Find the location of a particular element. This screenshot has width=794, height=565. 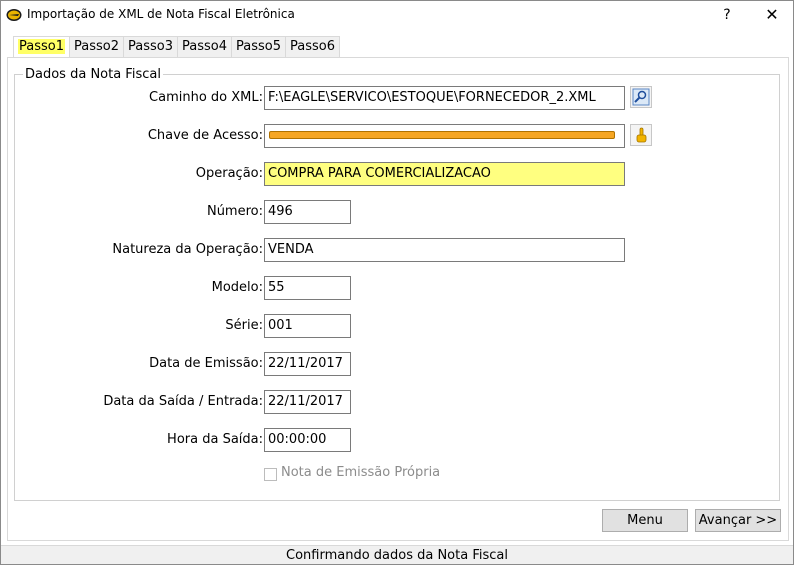

data-emissao-field: 22/11/2017 is located at coordinates (307, 364).